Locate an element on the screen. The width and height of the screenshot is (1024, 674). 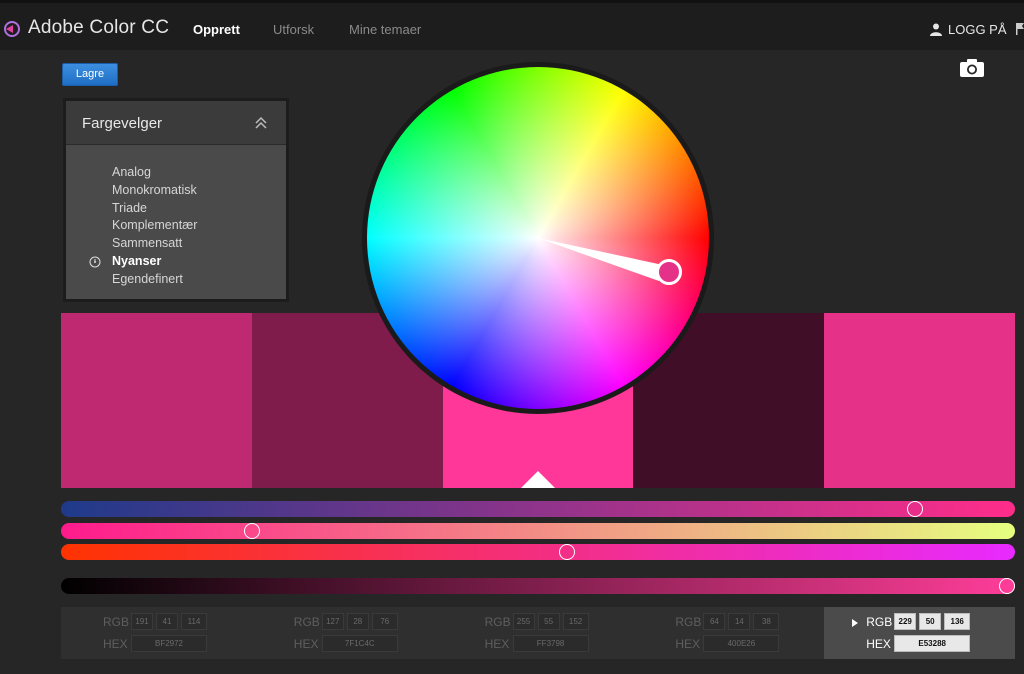
rule-label: Komplementær is located at coordinates (155, 225).